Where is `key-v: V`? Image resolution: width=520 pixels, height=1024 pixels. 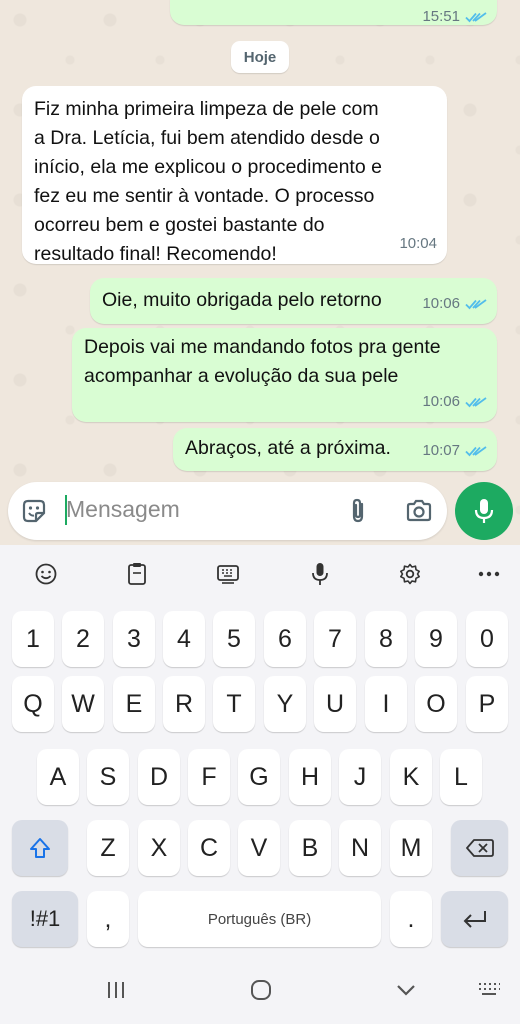
key-v: V is located at coordinates (259, 848).